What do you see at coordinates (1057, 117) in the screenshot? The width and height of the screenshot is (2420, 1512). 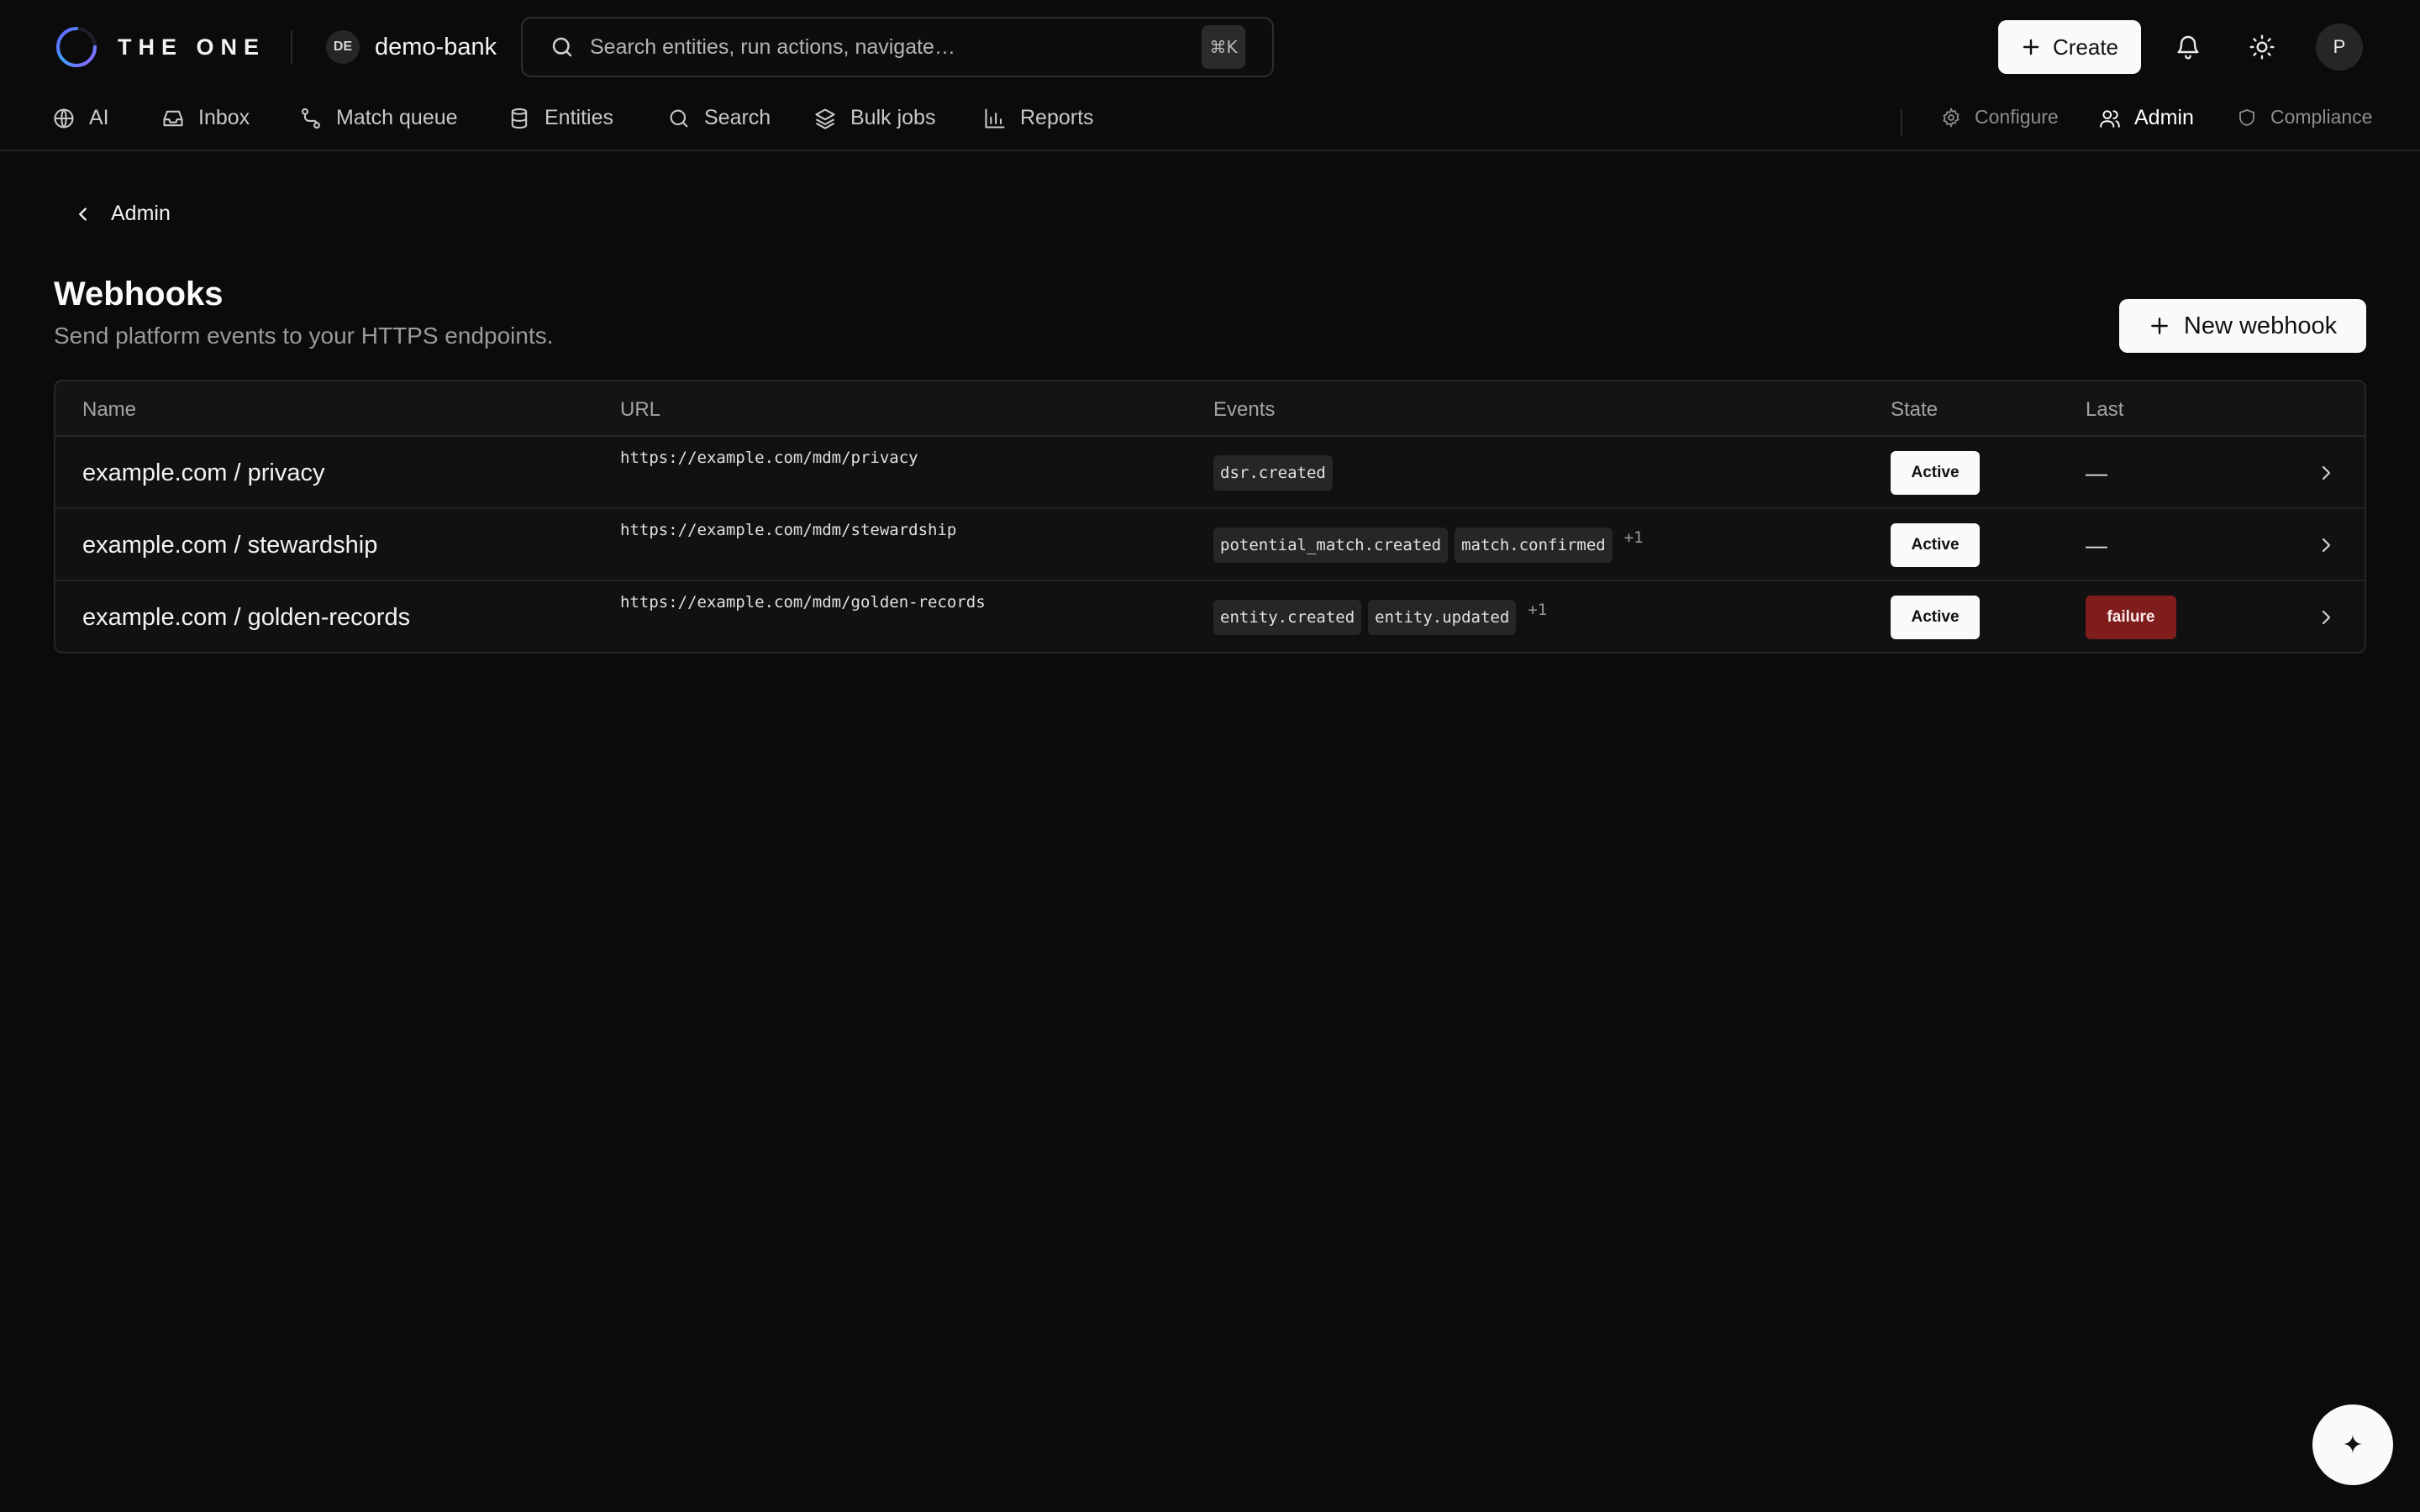 I see `nav-item-label: Reports` at bounding box center [1057, 117].